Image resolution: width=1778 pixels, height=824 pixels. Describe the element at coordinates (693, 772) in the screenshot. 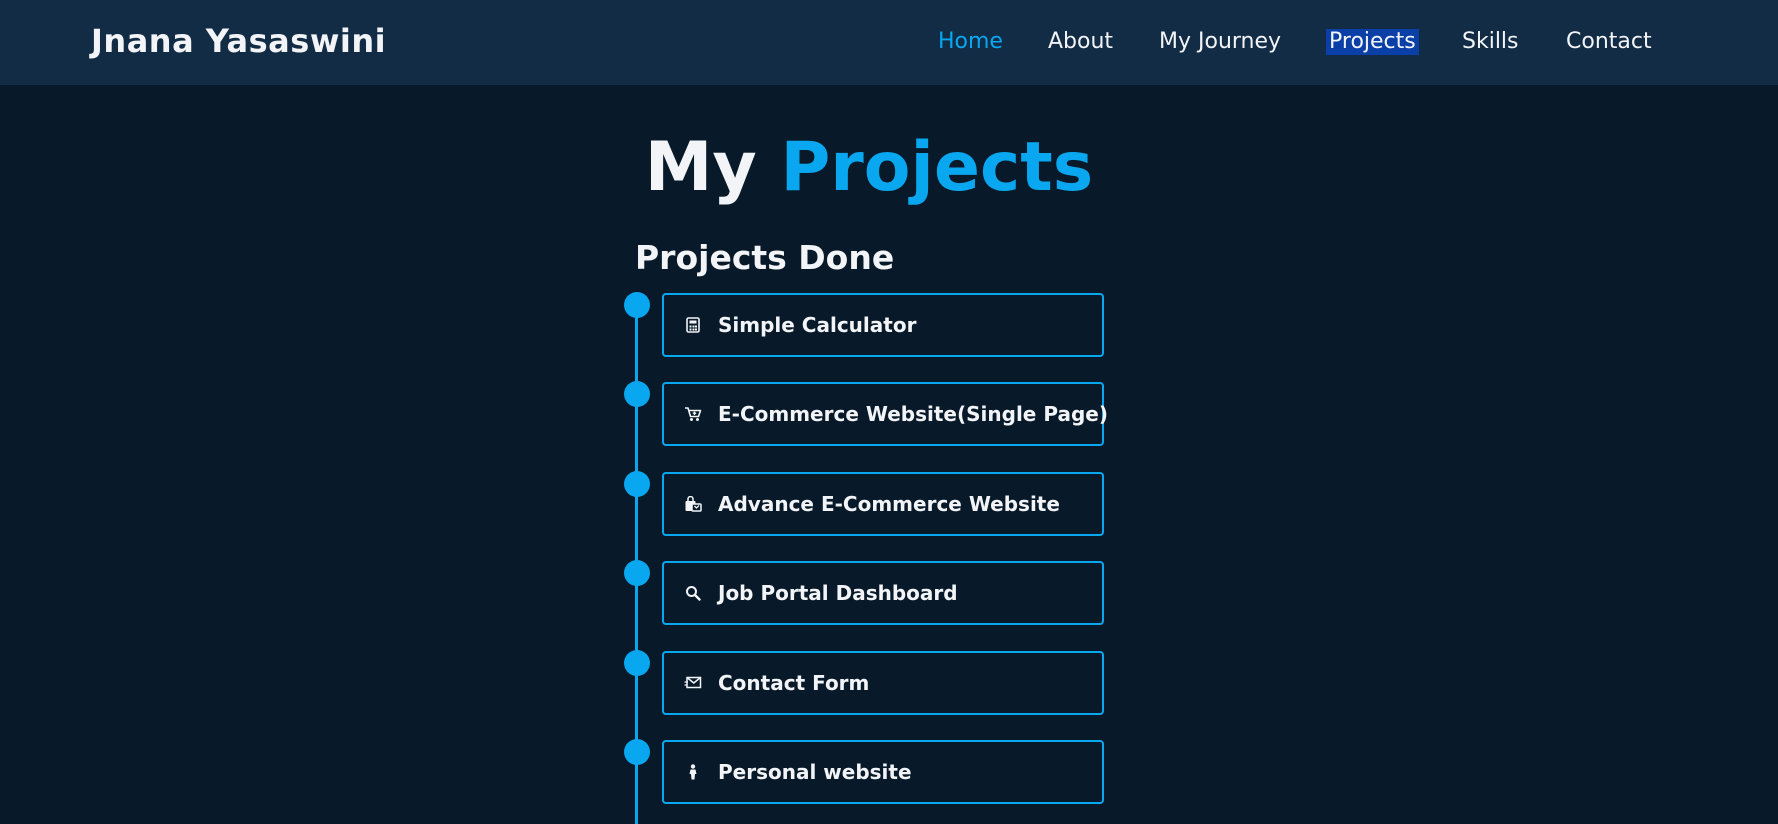

I see `person-icon` at that location.